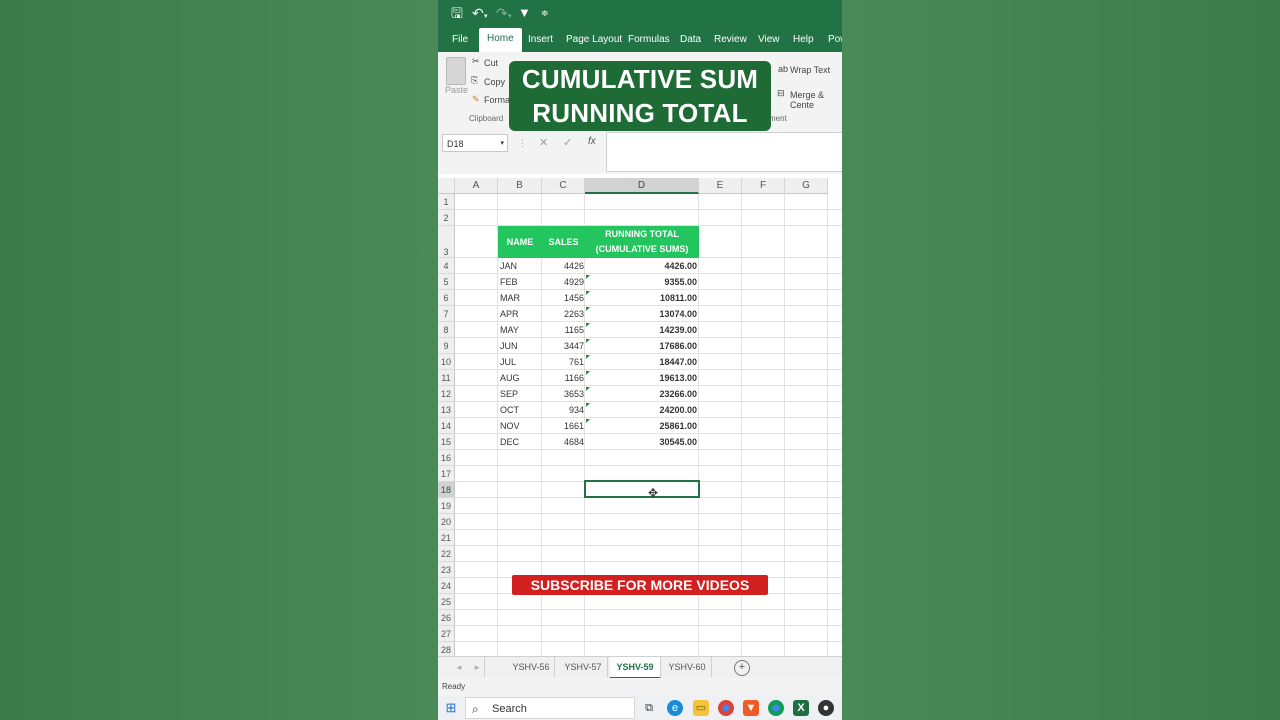 This screenshot has height=720, width=1280. What do you see at coordinates (446, 522) in the screenshot?
I see `row-header-20: 20` at bounding box center [446, 522].